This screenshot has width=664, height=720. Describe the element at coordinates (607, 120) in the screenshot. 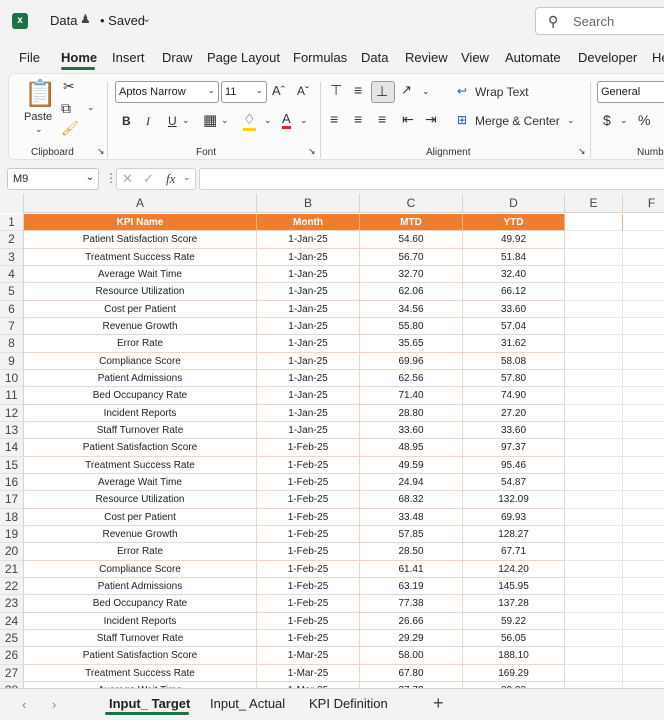

I see `currency-button: $` at that location.